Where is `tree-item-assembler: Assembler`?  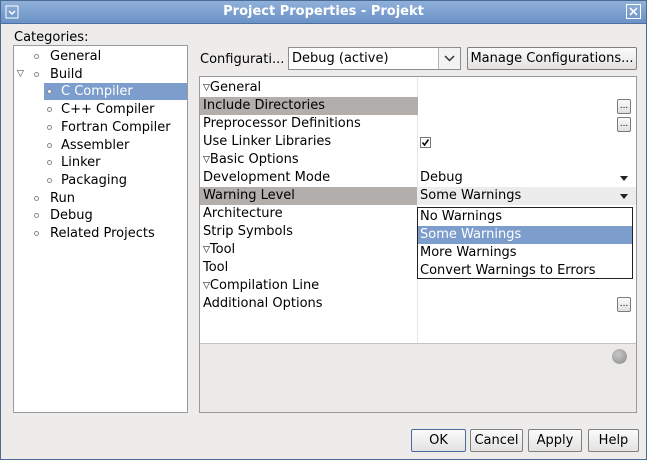 tree-item-assembler: Assembler is located at coordinates (100, 145).